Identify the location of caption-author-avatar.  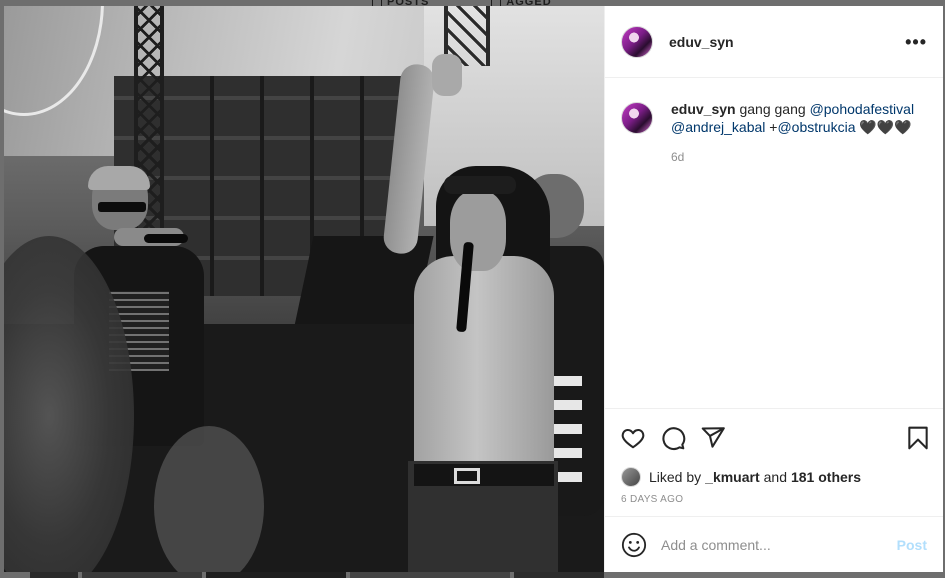
(637, 118).